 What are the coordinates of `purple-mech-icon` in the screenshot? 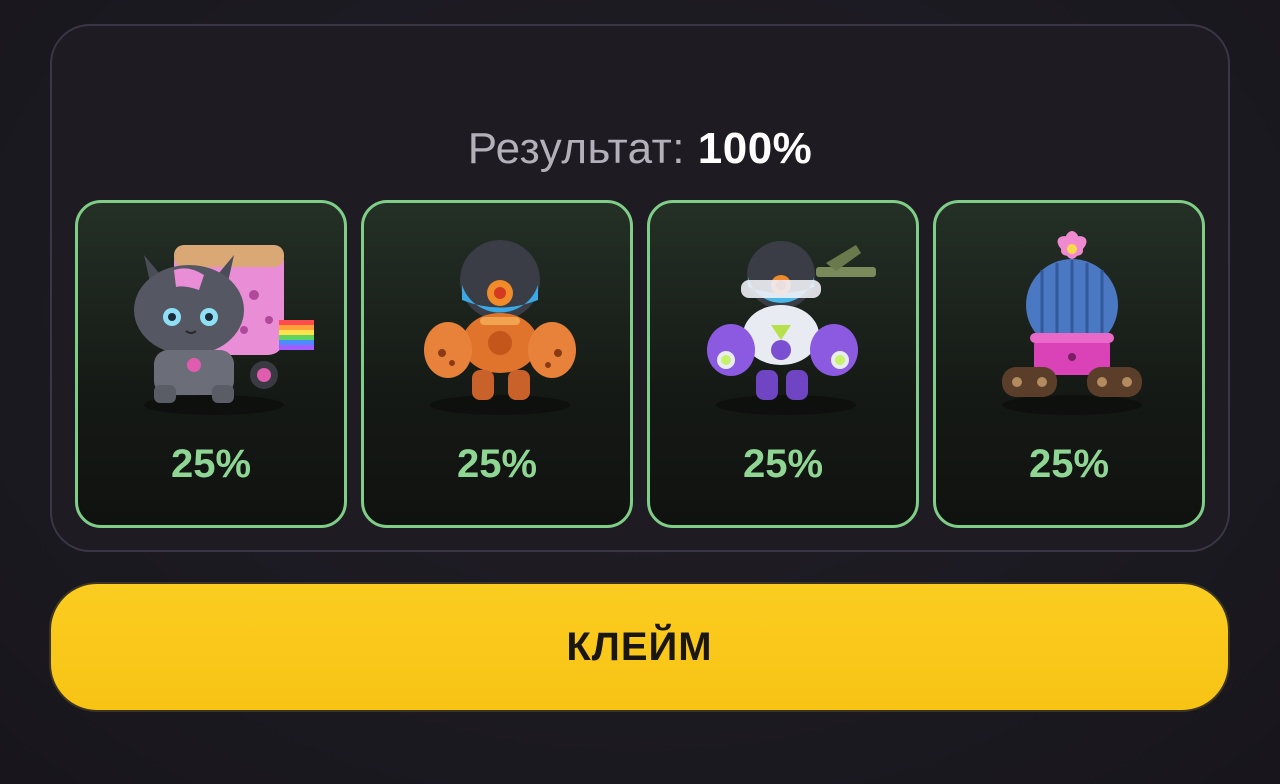 It's located at (791, 328).